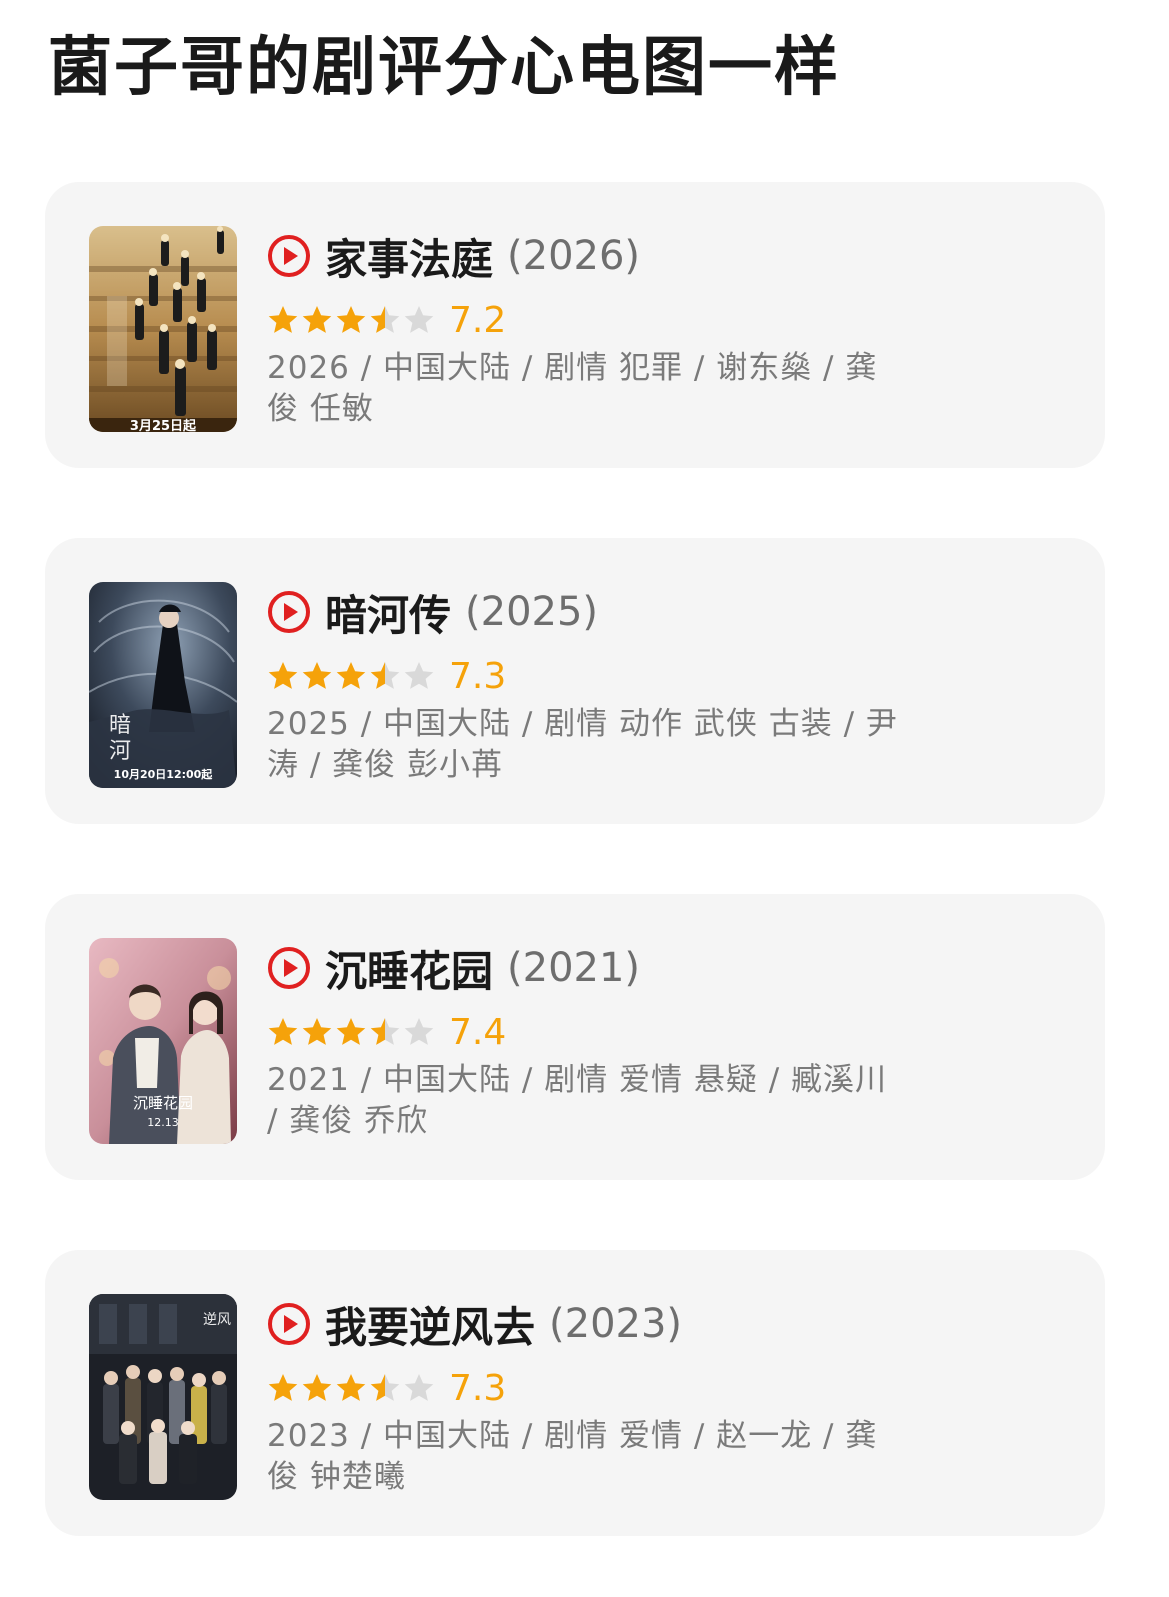 Image resolution: width=1169 pixels, height=1597 pixels. What do you see at coordinates (409, 968) in the screenshot?
I see `drama-title: 沉睡花园` at bounding box center [409, 968].